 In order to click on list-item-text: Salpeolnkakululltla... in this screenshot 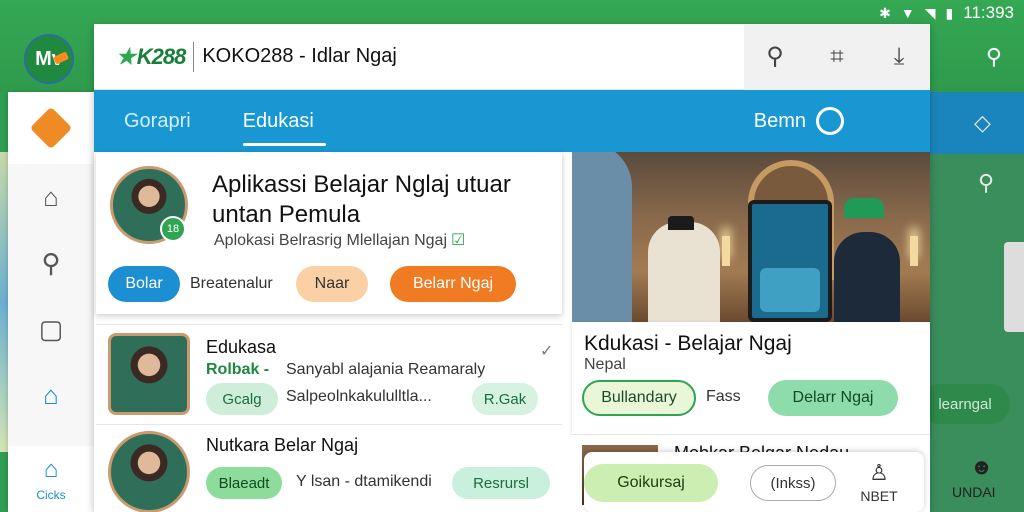, I will do `click(359, 396)`.